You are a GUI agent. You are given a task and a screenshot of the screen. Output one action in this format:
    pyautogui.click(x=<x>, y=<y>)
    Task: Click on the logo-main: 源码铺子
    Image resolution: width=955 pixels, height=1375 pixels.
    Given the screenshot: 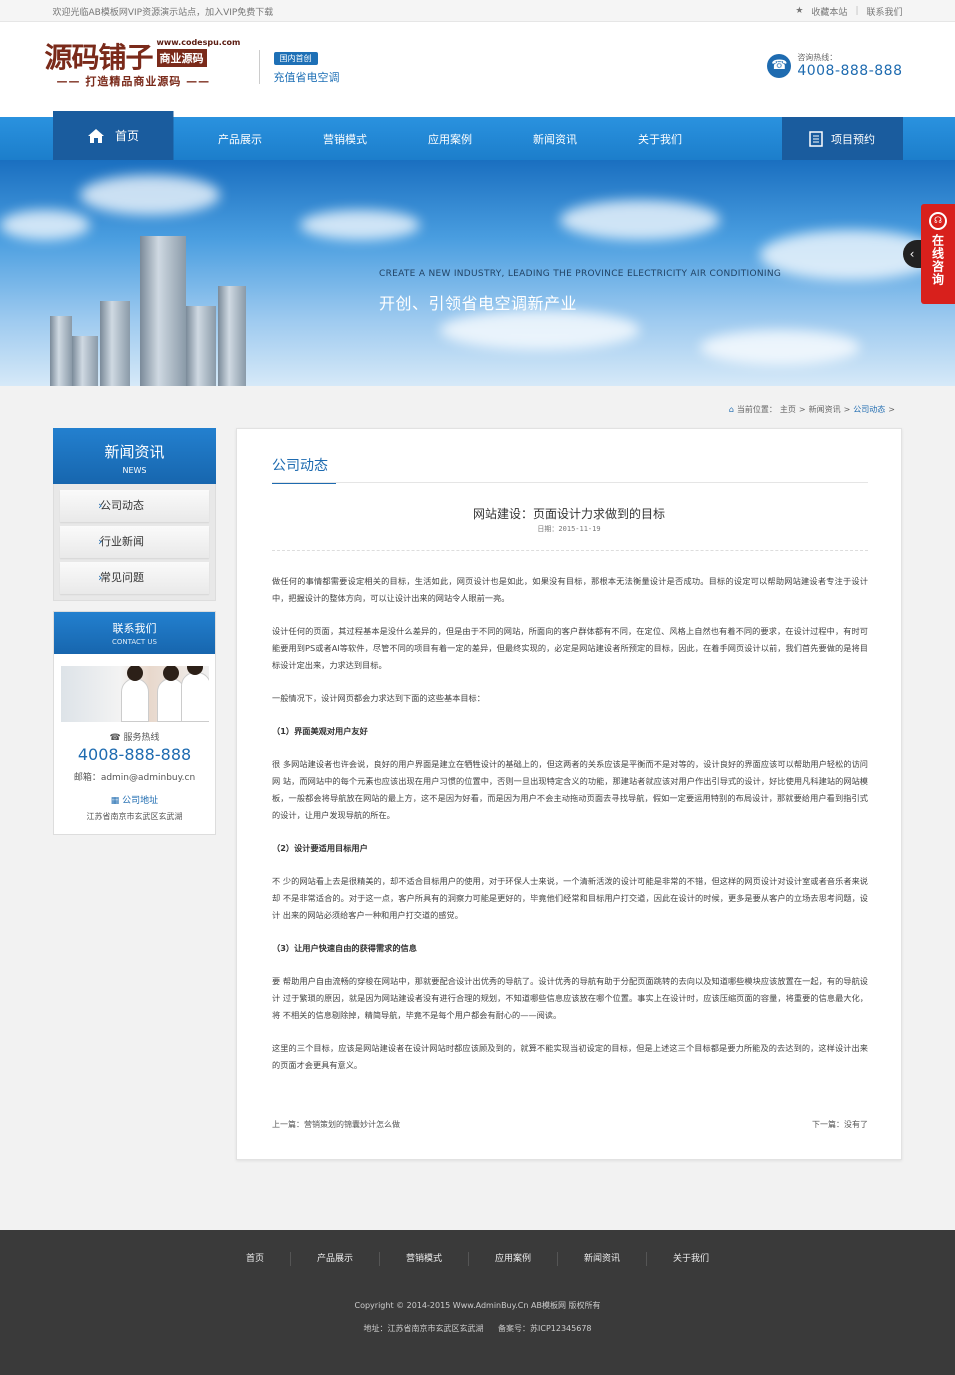 What is the action you would take?
    pyautogui.click(x=99, y=57)
    